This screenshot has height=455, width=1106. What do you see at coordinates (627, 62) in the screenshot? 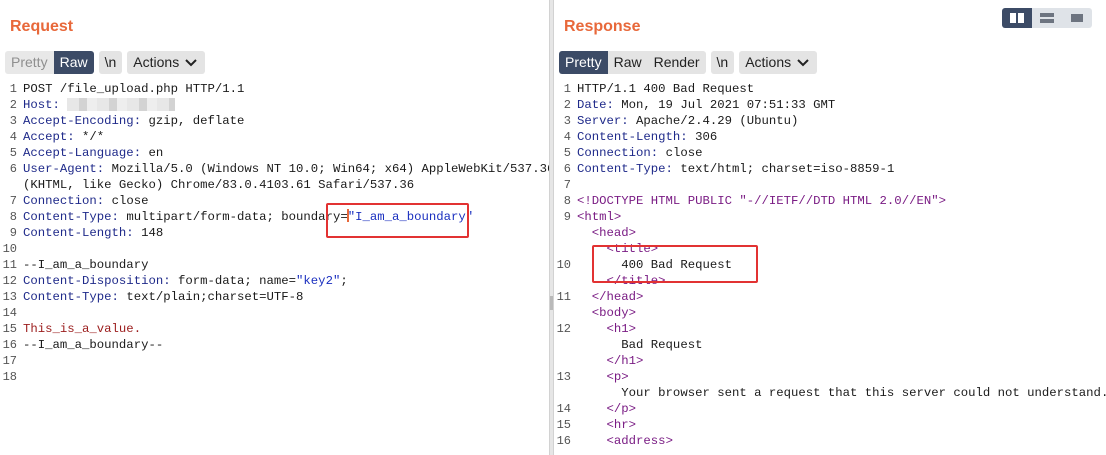
I see `response-raw-button: Raw` at bounding box center [627, 62].